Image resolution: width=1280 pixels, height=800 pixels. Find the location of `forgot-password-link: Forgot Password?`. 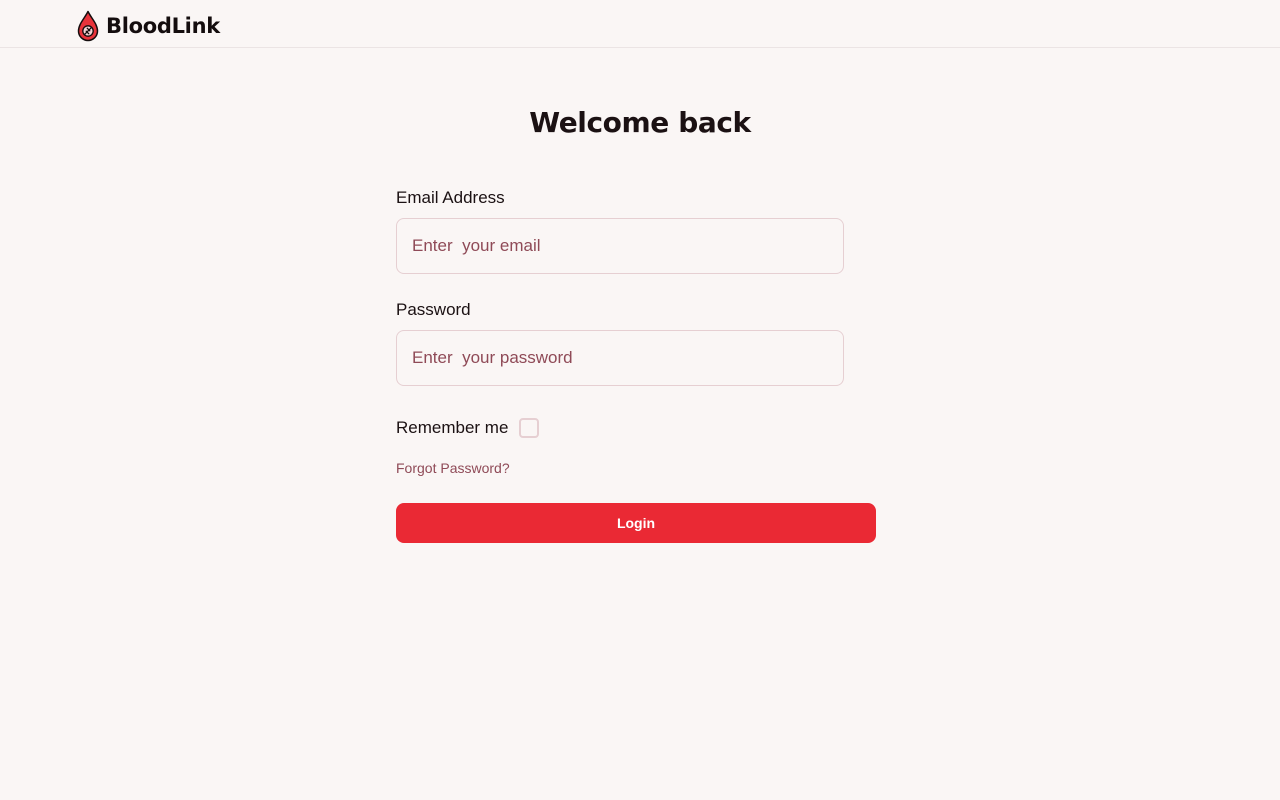

forgot-password-link: Forgot Password? is located at coordinates (453, 468).